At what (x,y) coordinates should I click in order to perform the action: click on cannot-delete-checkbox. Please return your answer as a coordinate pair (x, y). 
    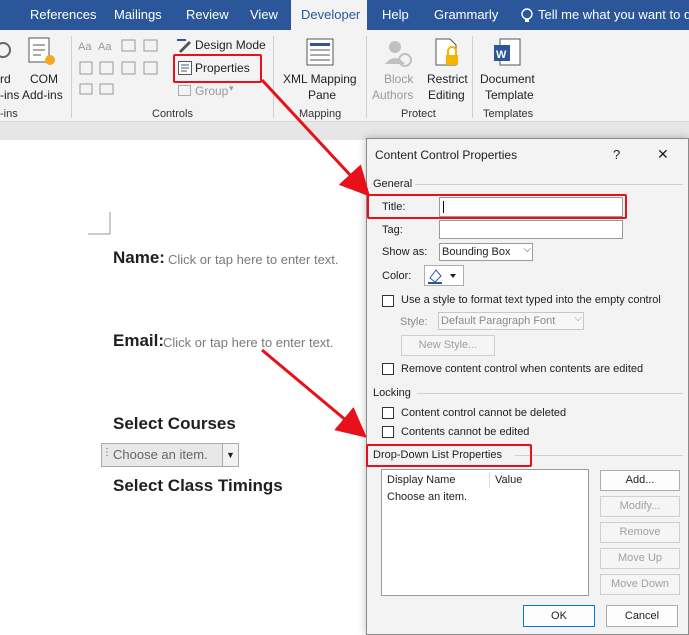
    Looking at the image, I should click on (388, 413).